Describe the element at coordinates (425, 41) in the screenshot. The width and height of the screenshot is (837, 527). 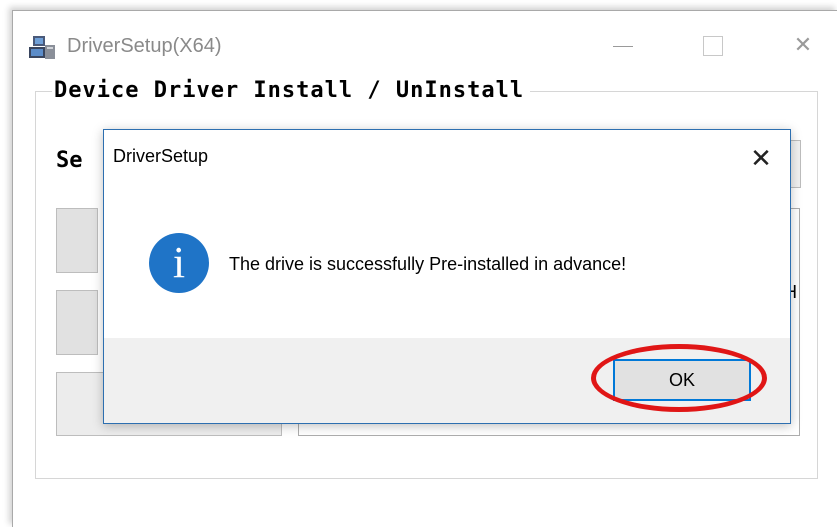
I see `main-titlebar: DriverSetup(X64) ✕` at that location.